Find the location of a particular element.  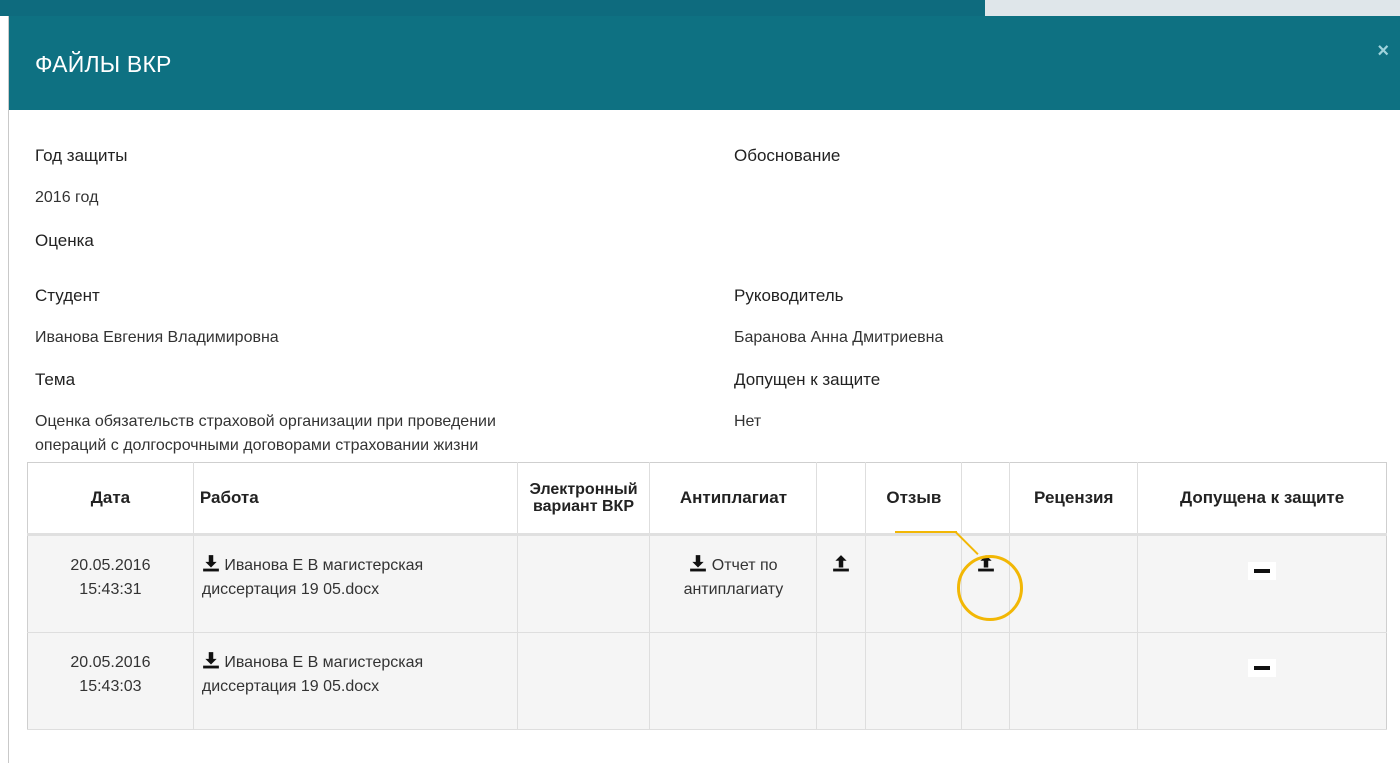

row-time: 15:43:31 is located at coordinates (110, 589).